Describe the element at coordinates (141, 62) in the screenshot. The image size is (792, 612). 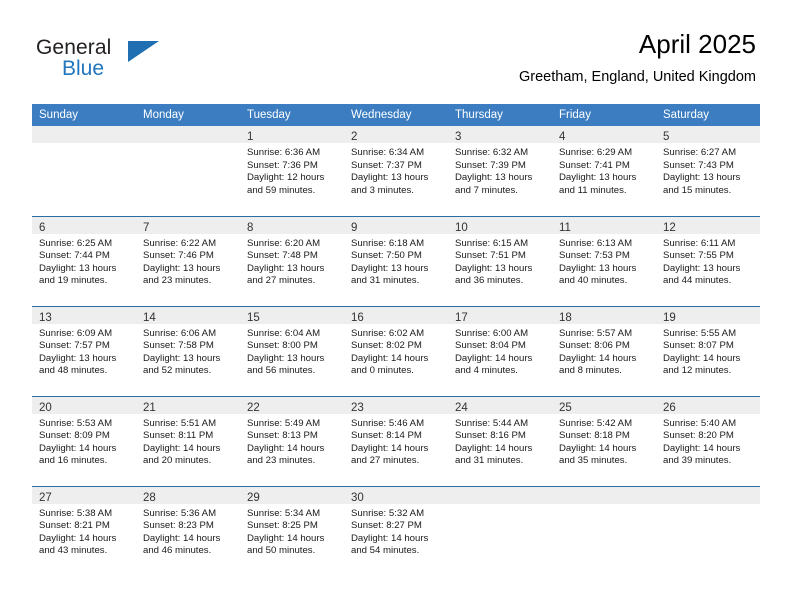
I see `brand-logo: General Blue` at that location.